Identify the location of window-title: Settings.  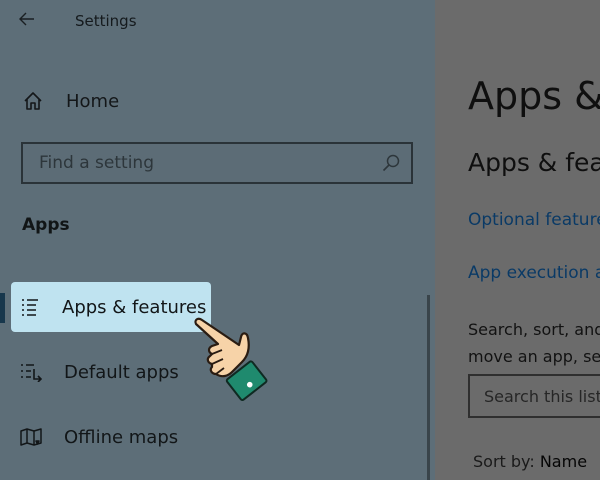
(106, 21).